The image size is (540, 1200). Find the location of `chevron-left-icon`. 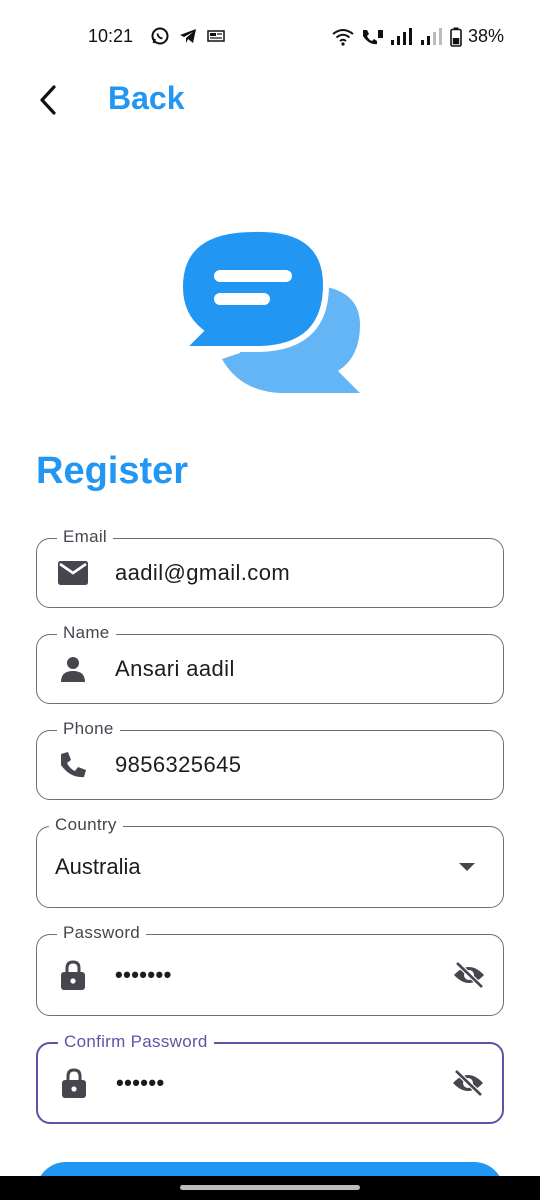

chevron-left-icon is located at coordinates (48, 100).